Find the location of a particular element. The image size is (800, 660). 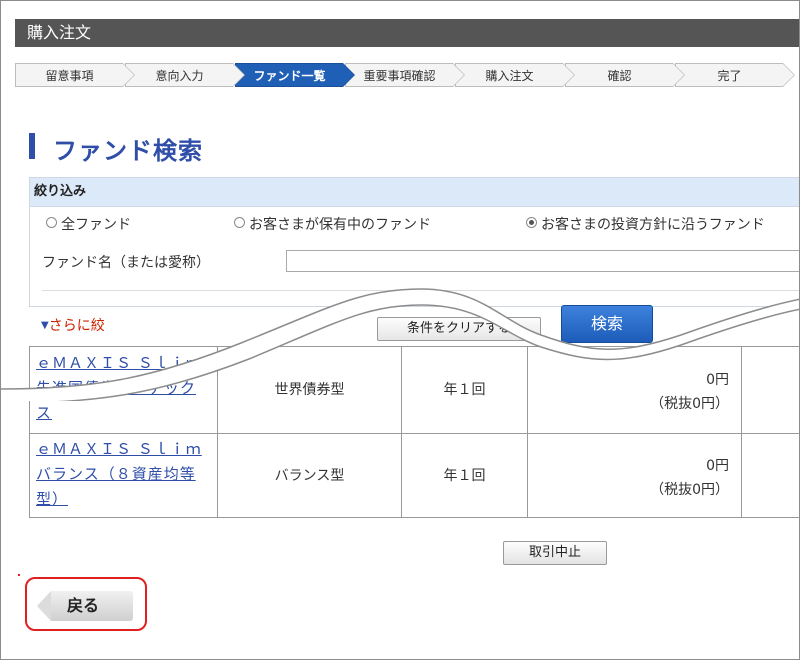

fee-excl-tax: （税抜0円） is located at coordinates (689, 490).